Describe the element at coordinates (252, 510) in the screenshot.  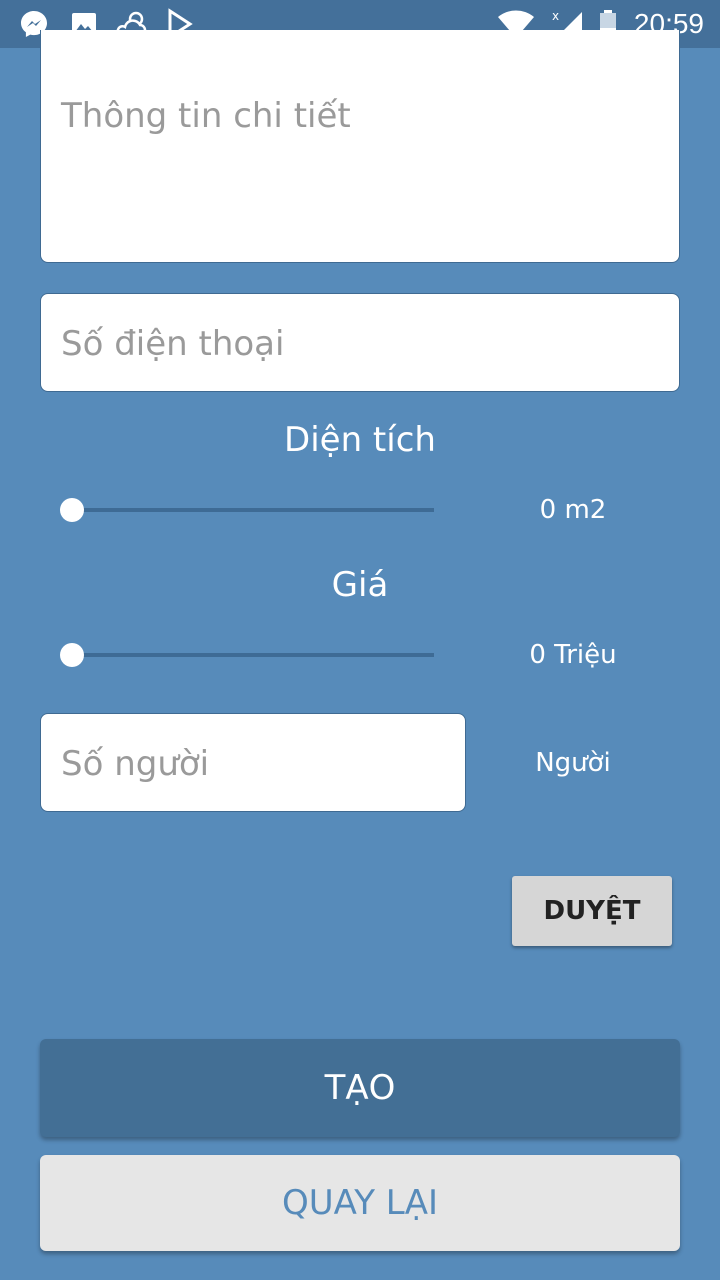
I see `area-slider-track` at that location.